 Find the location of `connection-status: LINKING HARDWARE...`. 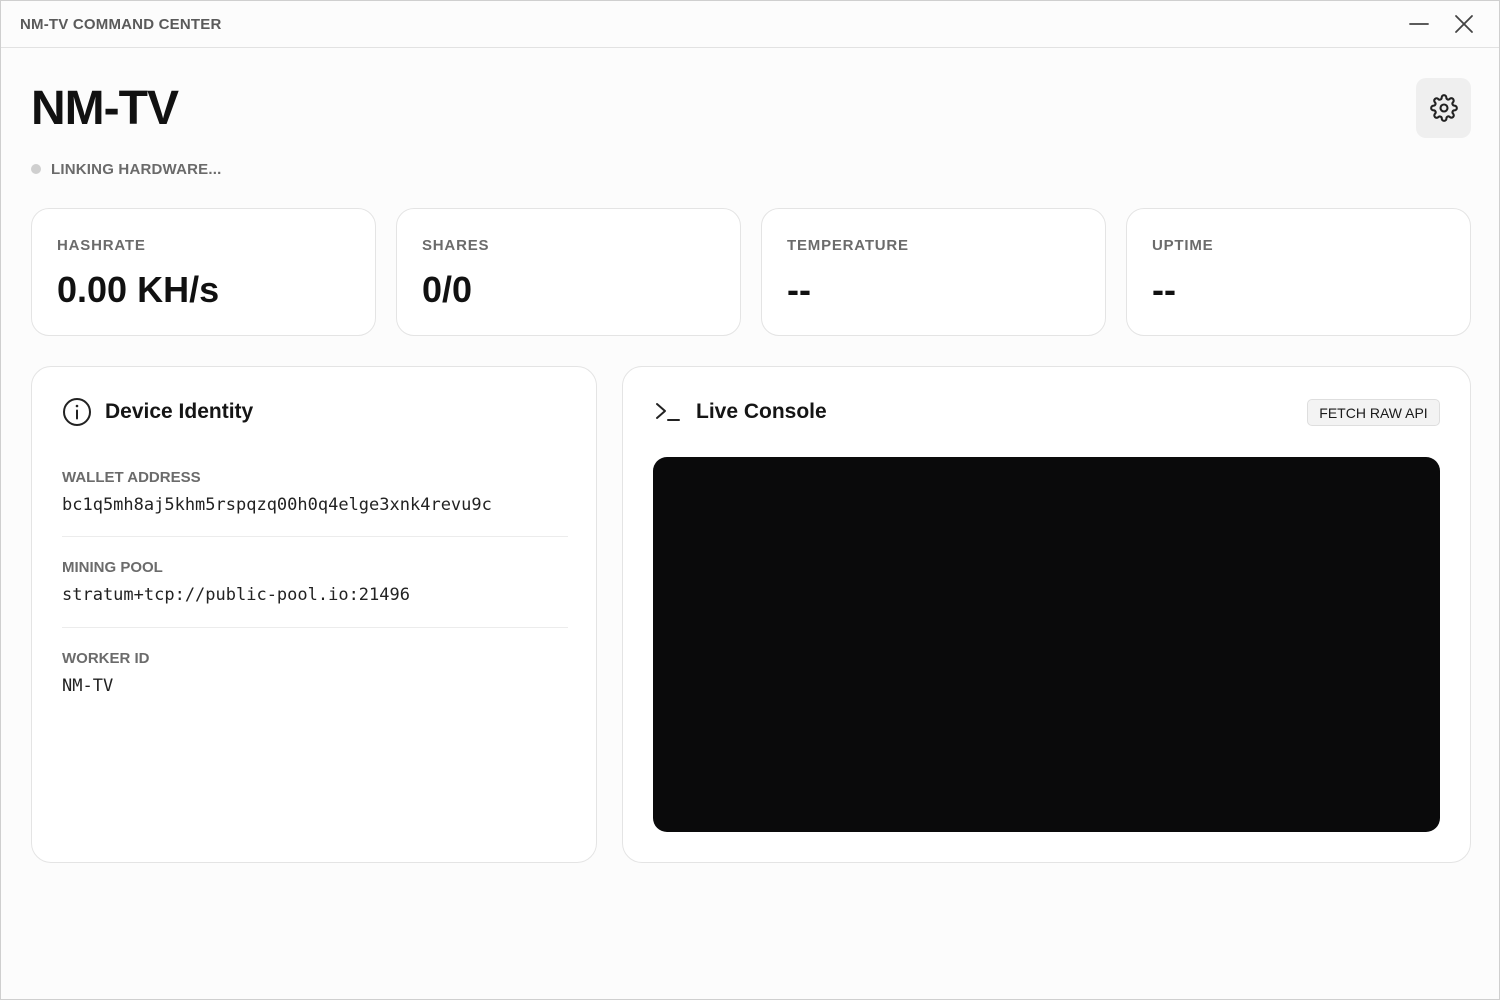

connection-status: LINKING HARDWARE... is located at coordinates (126, 169).